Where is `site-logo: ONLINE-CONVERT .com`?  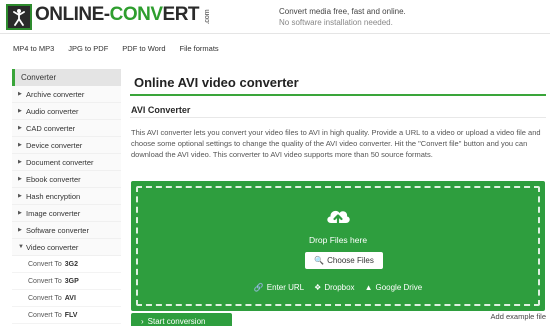 site-logo: ONLINE-CONVERT .com is located at coordinates (110, 17).